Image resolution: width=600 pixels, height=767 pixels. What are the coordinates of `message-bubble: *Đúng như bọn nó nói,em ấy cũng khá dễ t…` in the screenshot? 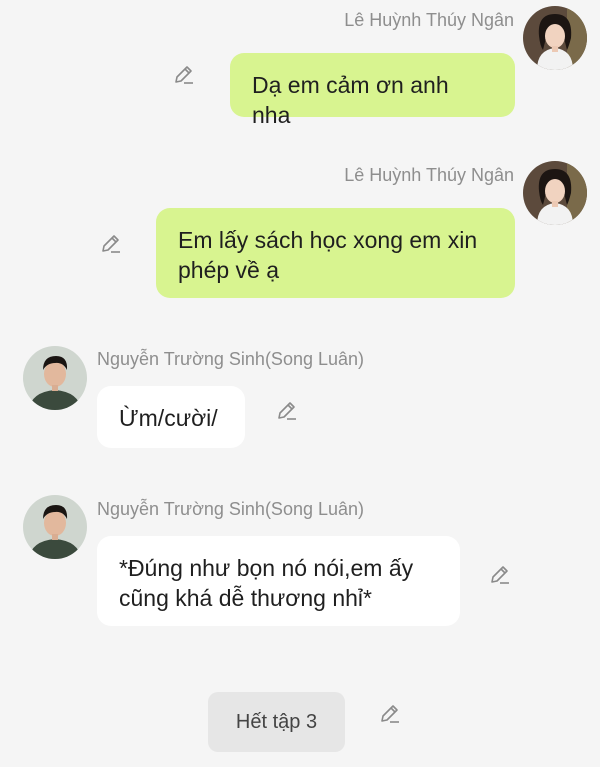 It's located at (278, 581).